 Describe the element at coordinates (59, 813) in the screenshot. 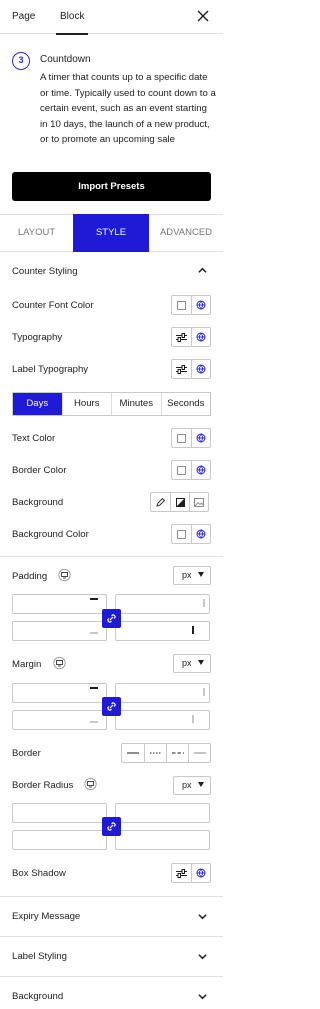

I see `radius-top-left-input` at that location.